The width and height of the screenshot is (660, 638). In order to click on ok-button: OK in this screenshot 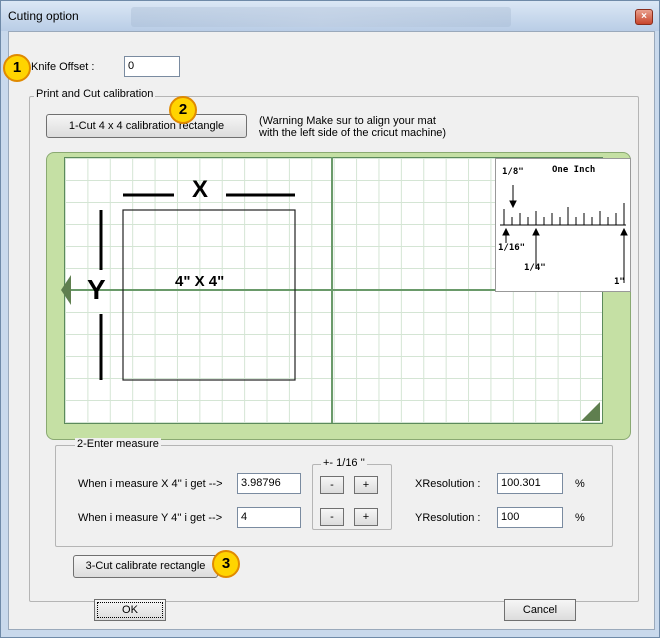, I will do `click(130, 610)`.